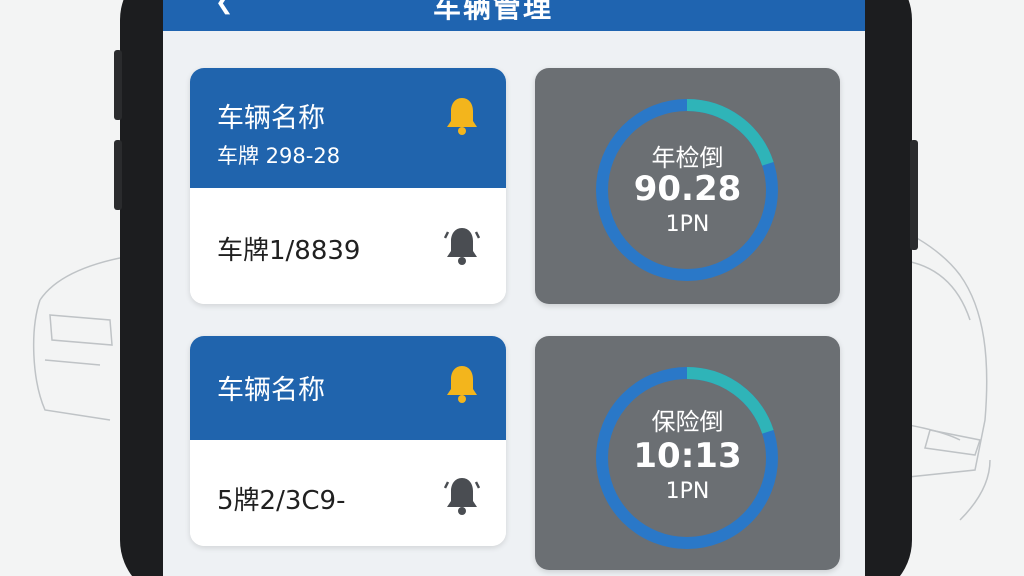 The width and height of the screenshot is (1024, 576). What do you see at coordinates (289, 251) in the screenshot?
I see `vehicle-plate-secondary: 车牌1/8839` at bounding box center [289, 251].